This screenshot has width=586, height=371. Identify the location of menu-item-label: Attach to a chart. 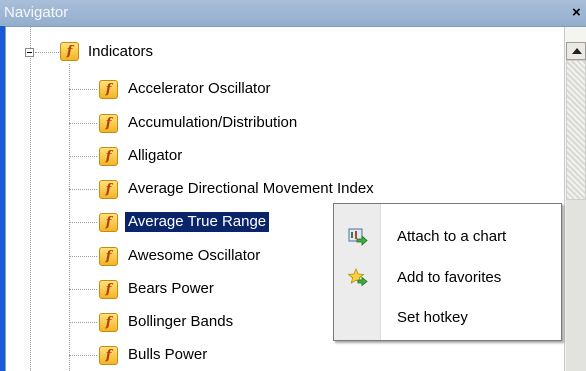
(452, 236).